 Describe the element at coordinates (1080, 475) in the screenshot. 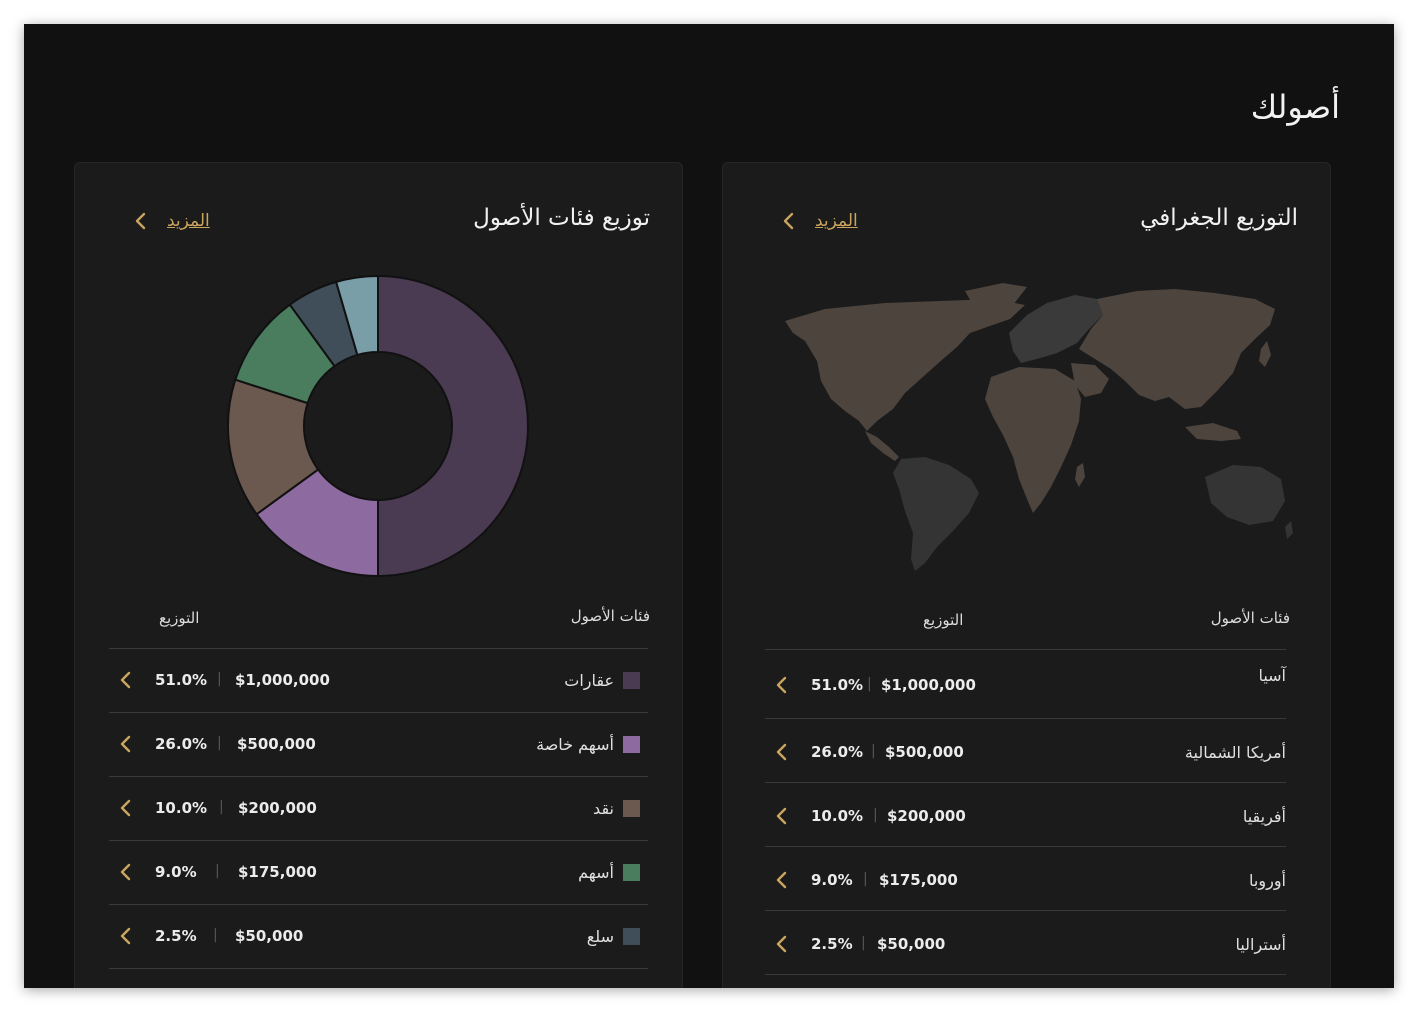

I see `map-madagascar` at that location.